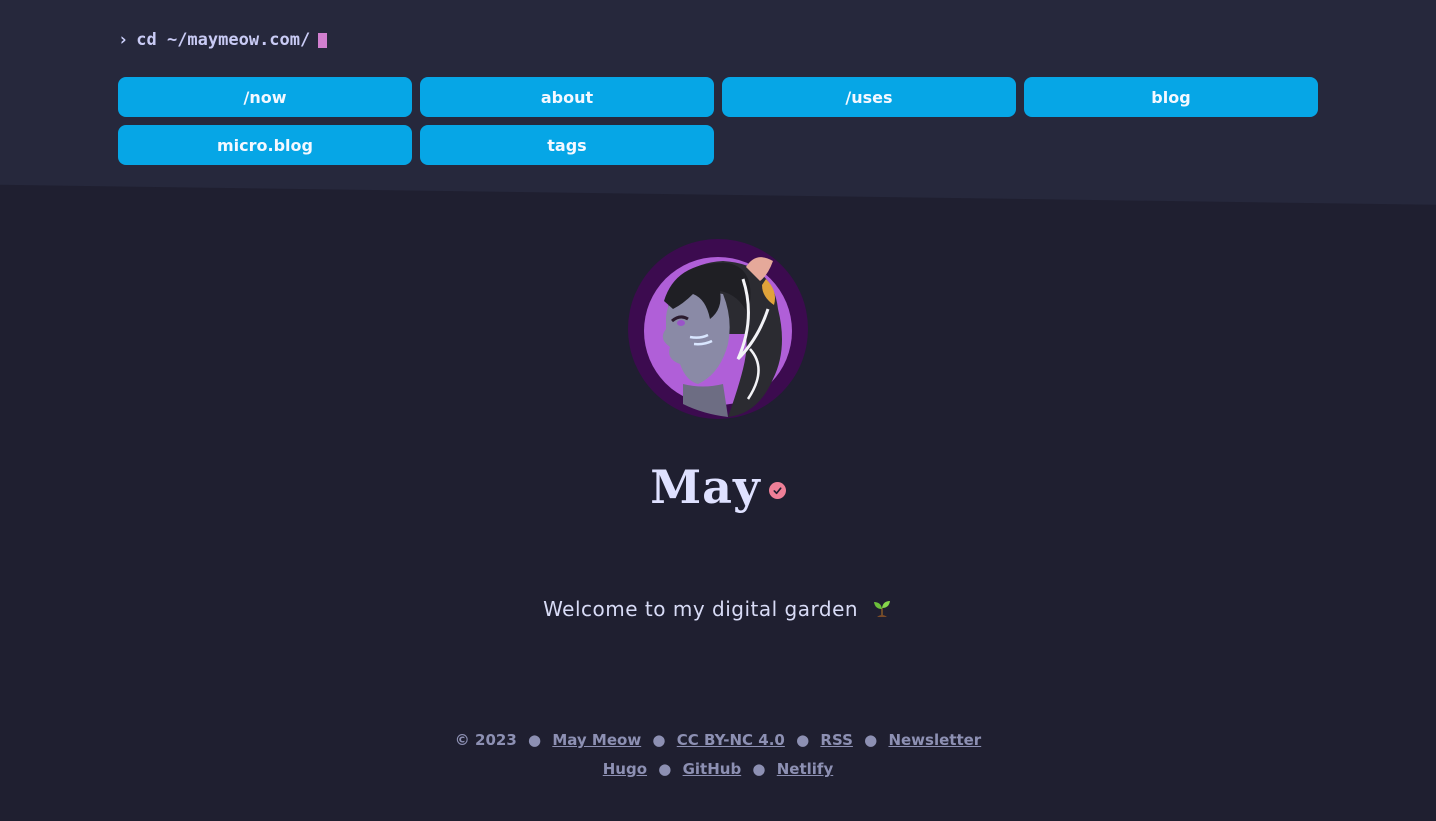  I want to click on footer-link-netlify: Netlify, so click(805, 769).